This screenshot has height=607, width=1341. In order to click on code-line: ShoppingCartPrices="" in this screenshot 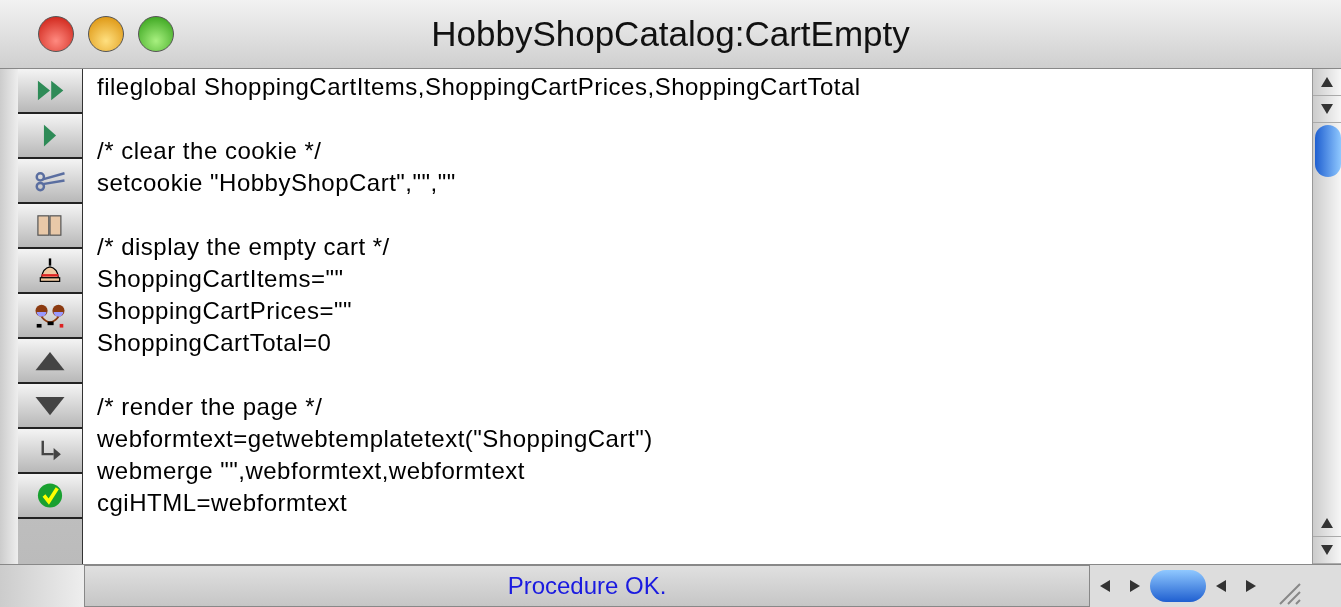, I will do `click(224, 311)`.